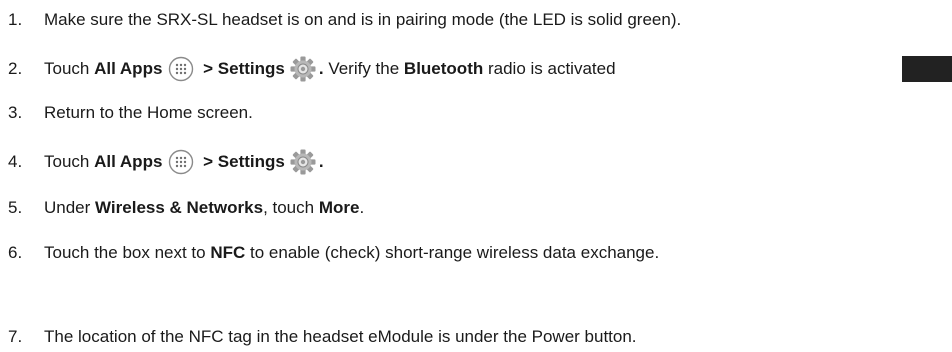 Image resolution: width=952 pixels, height=352 pixels. What do you see at coordinates (443, 68) in the screenshot?
I see `bluetooth-label: Bluetooth` at bounding box center [443, 68].